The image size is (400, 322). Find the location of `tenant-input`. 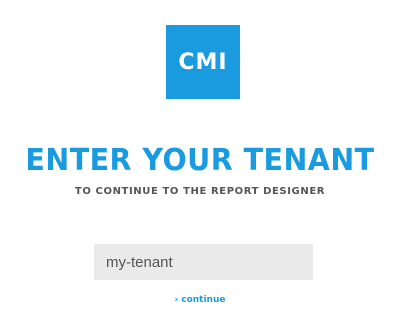

tenant-input is located at coordinates (203, 262).